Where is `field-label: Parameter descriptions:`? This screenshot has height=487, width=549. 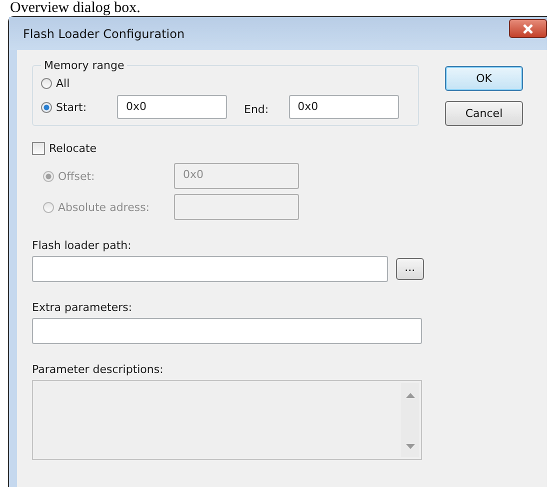
field-label: Parameter descriptions: is located at coordinates (98, 369).